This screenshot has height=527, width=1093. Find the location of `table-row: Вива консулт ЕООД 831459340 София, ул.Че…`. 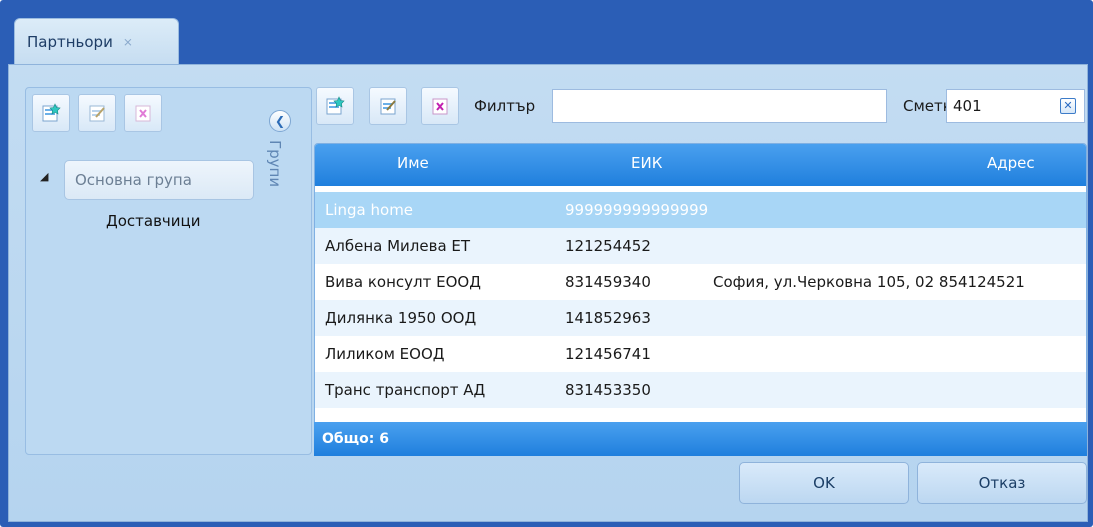

table-row: Вива консулт ЕООД 831459340 София, ул.Че… is located at coordinates (700, 282).